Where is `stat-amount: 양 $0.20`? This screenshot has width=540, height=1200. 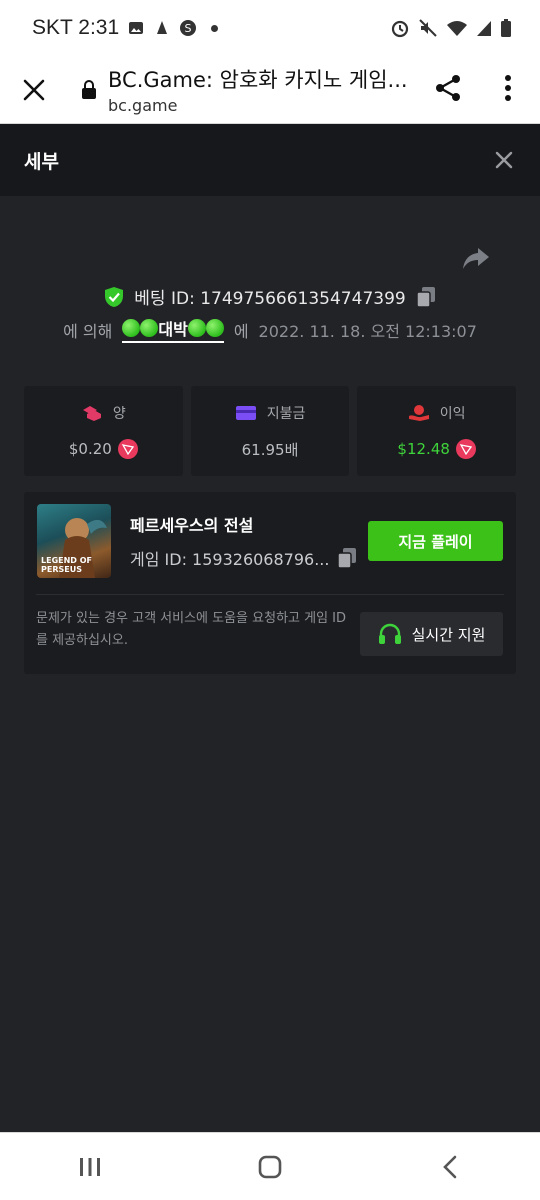
stat-amount: 양 $0.20 is located at coordinates (103, 431).